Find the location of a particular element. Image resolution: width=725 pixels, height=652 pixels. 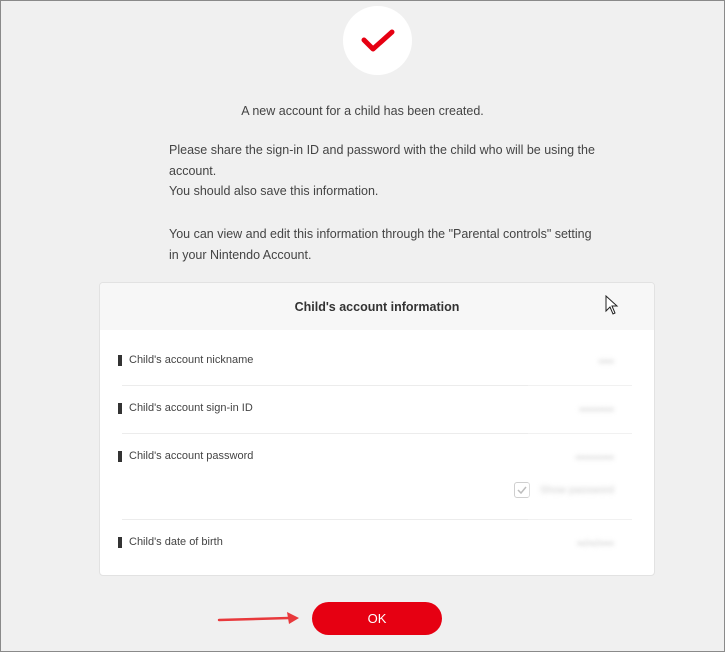

sign-in-id-label: Child's account sign-in ID is located at coordinates (185, 408).